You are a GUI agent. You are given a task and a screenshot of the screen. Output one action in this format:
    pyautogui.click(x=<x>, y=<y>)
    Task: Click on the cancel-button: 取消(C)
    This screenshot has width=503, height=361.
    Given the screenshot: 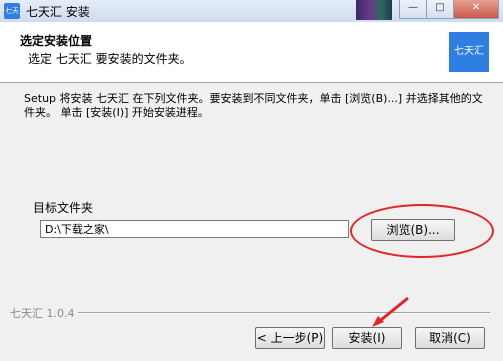 What is the action you would take?
    pyautogui.click(x=450, y=338)
    